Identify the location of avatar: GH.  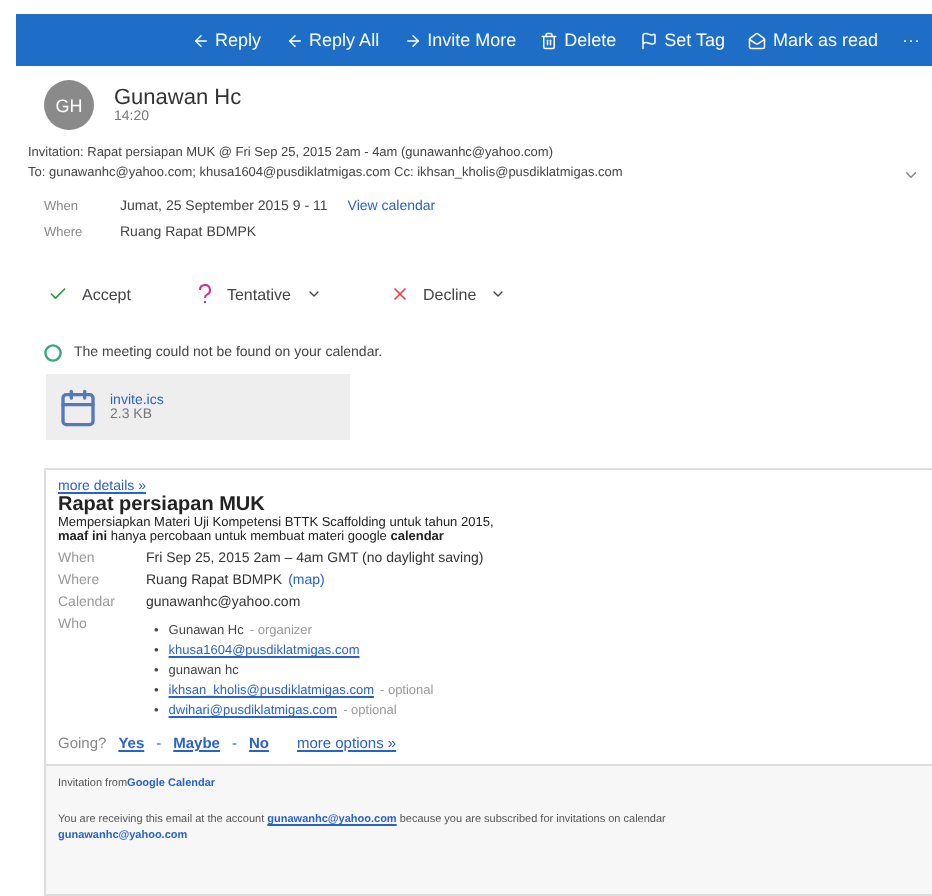
(69, 105).